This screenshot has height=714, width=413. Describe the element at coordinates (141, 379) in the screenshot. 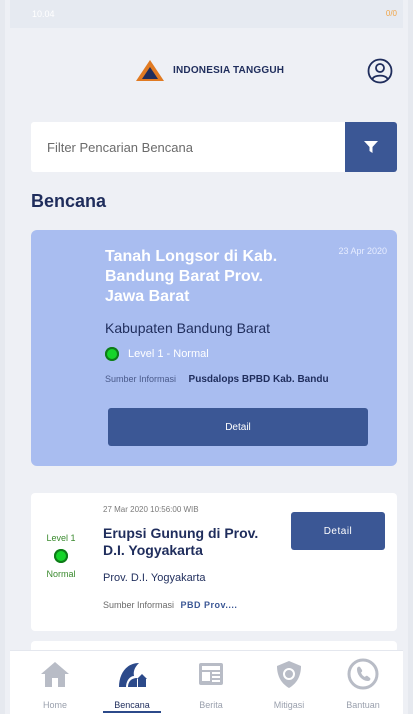

I see `featured-source-label: Sumber Informasi` at that location.